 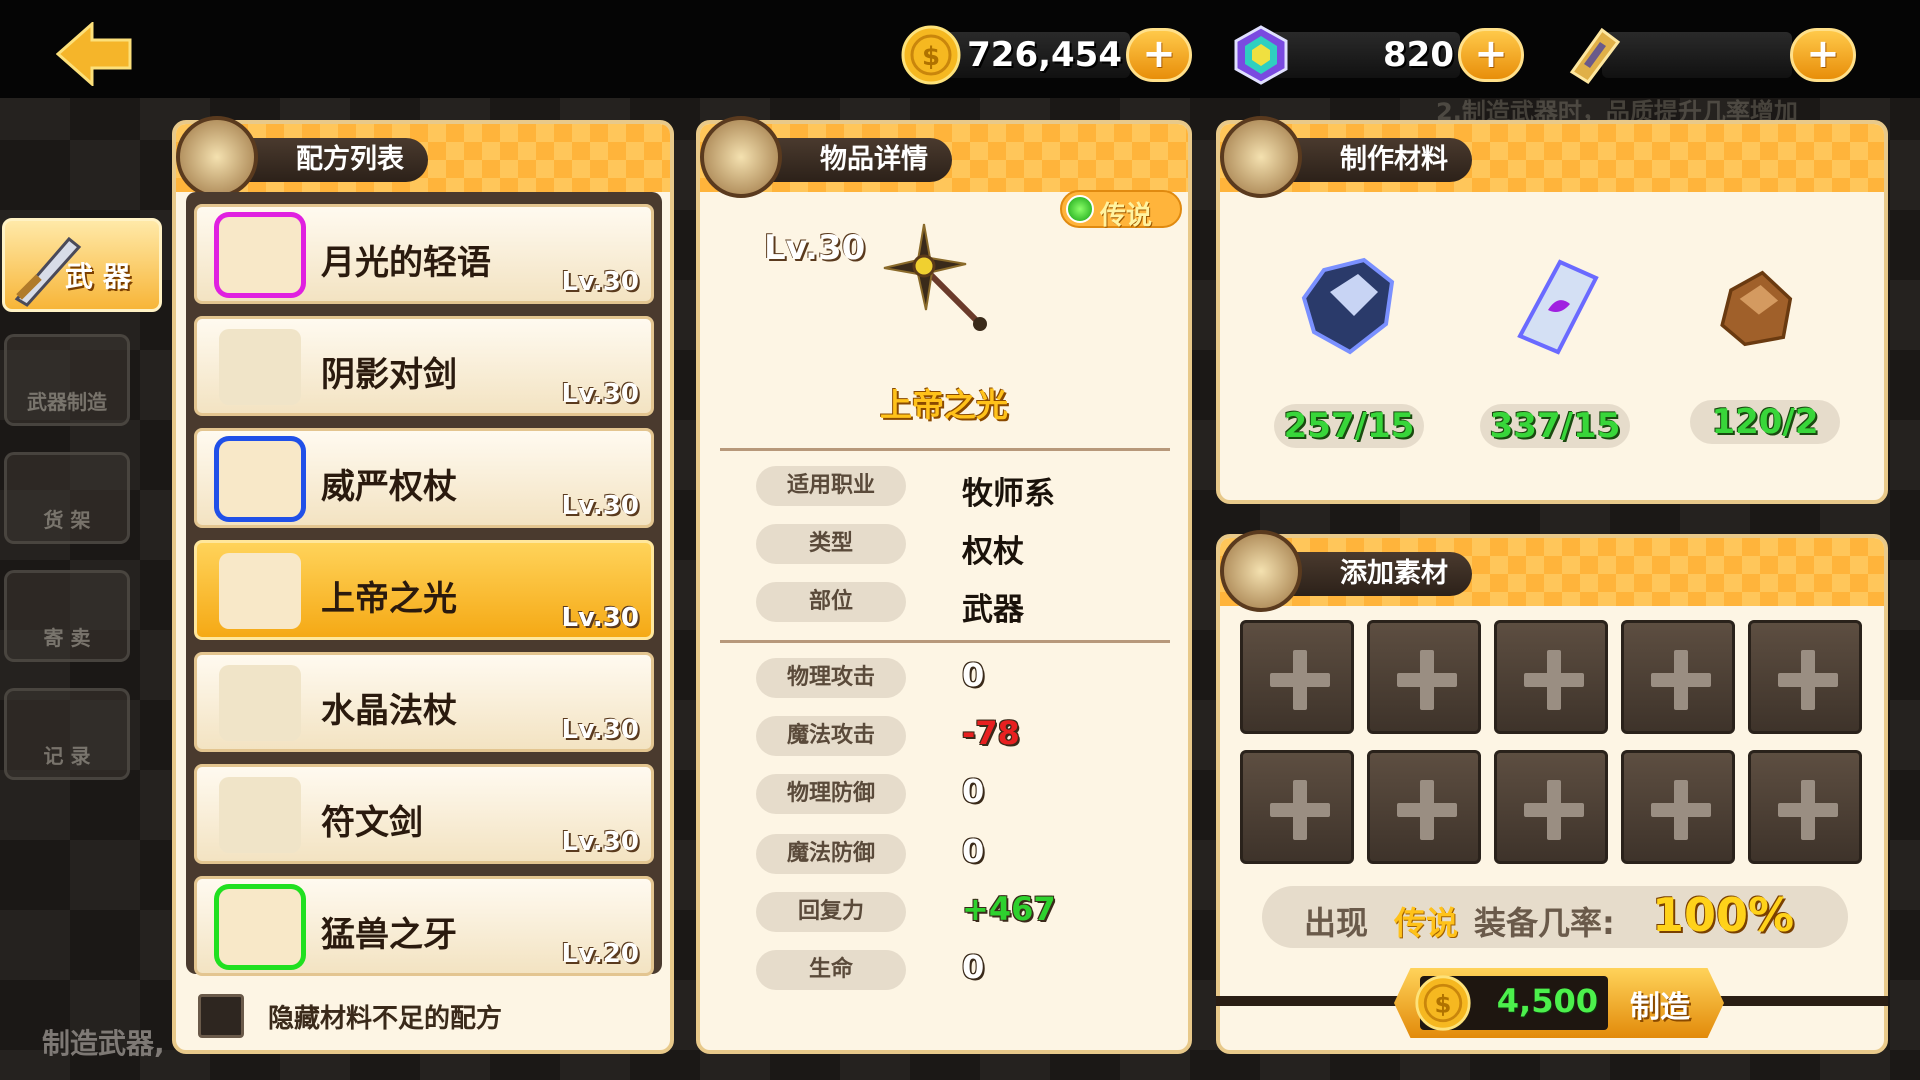 I want to click on sidebar-tab-weapons: 武 器, so click(x=82, y=265).